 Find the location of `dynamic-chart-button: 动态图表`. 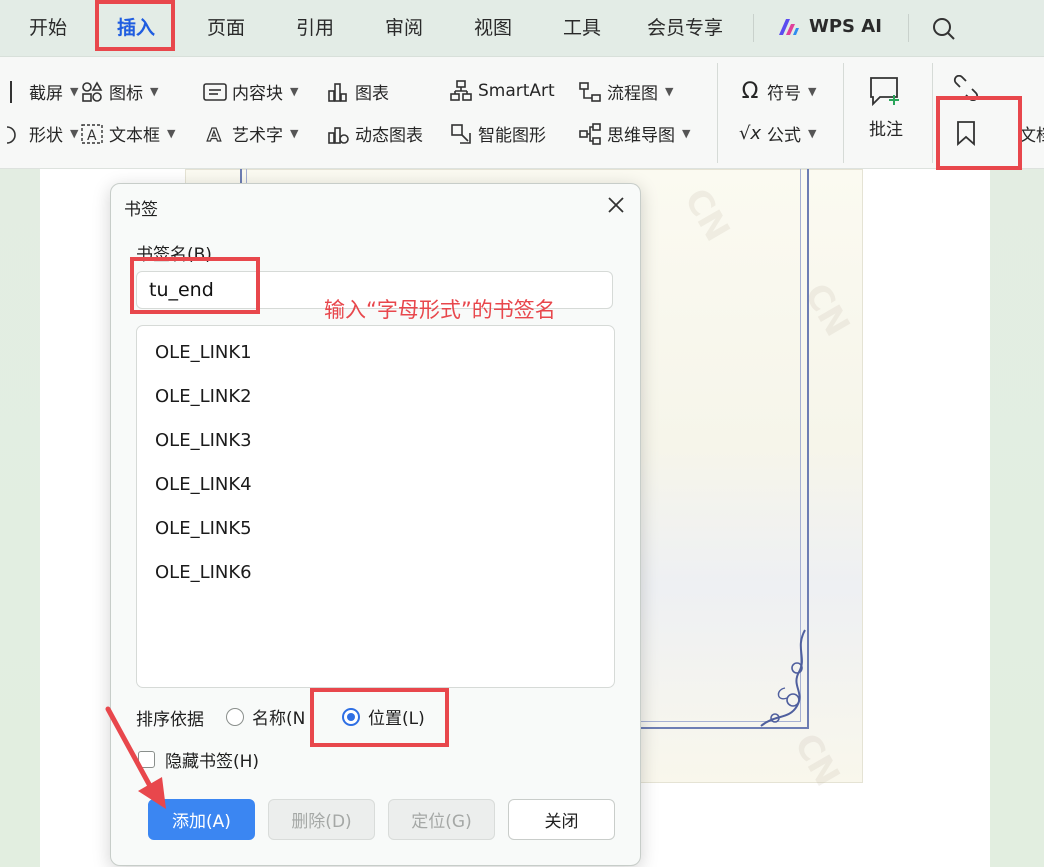

dynamic-chart-button: 动态图表 is located at coordinates (374, 133).